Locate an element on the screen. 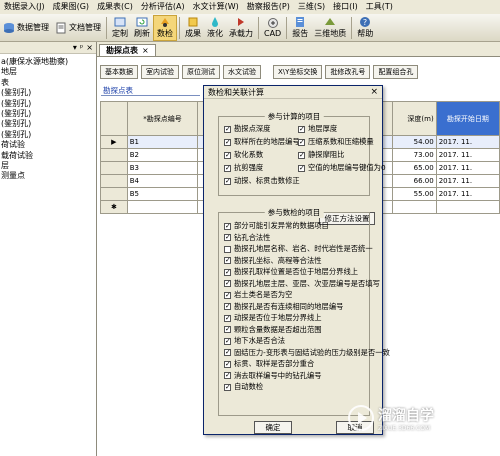 The image size is (500, 456). menu-item: 数据录入(J) is located at coordinates (24, 7).